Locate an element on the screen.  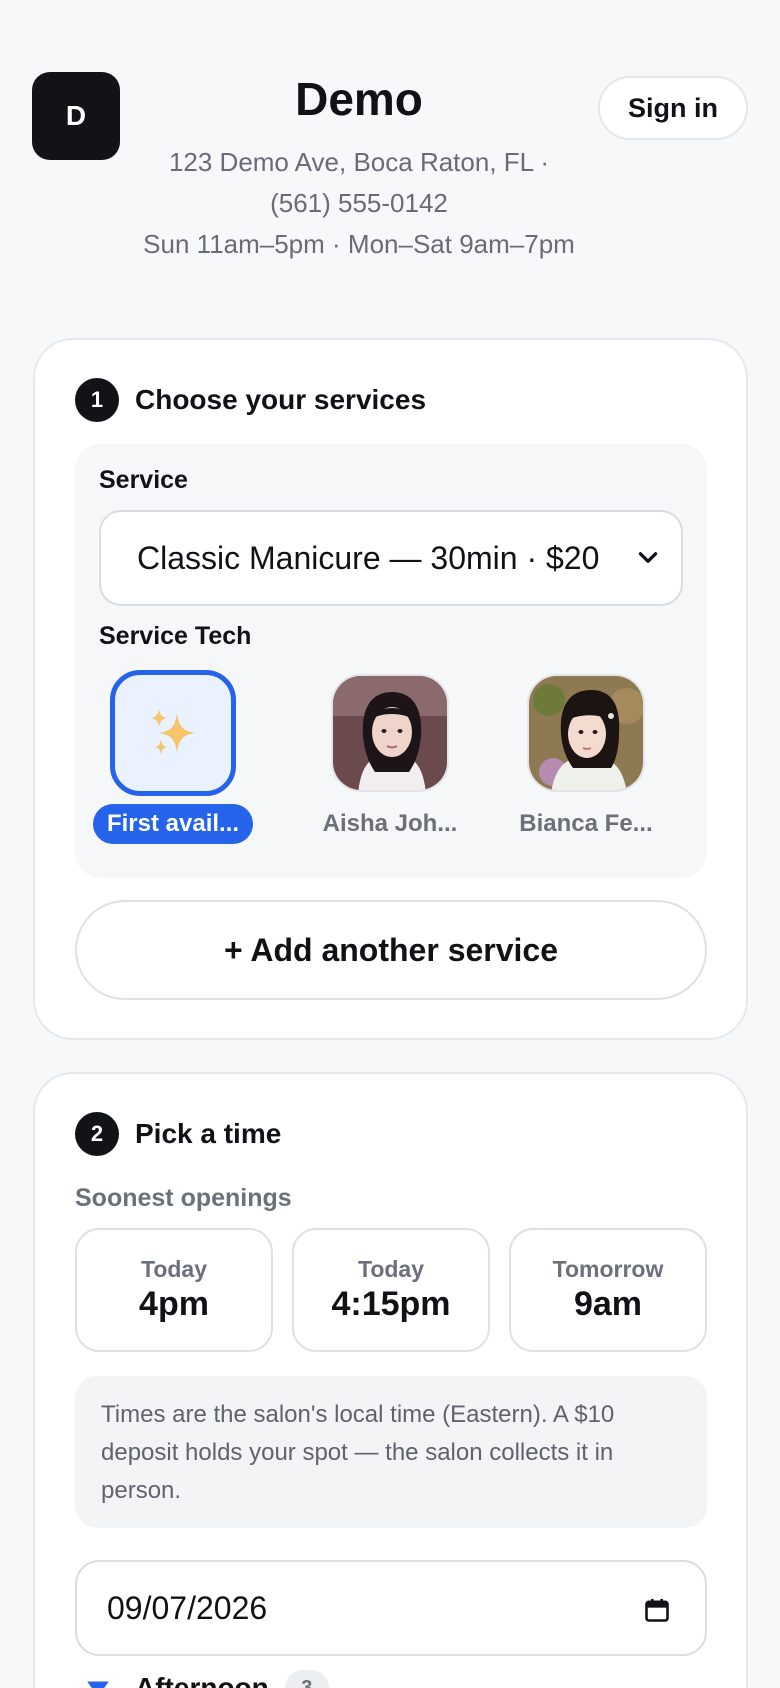
section-label: Afternoon is located at coordinates (202, 1680).